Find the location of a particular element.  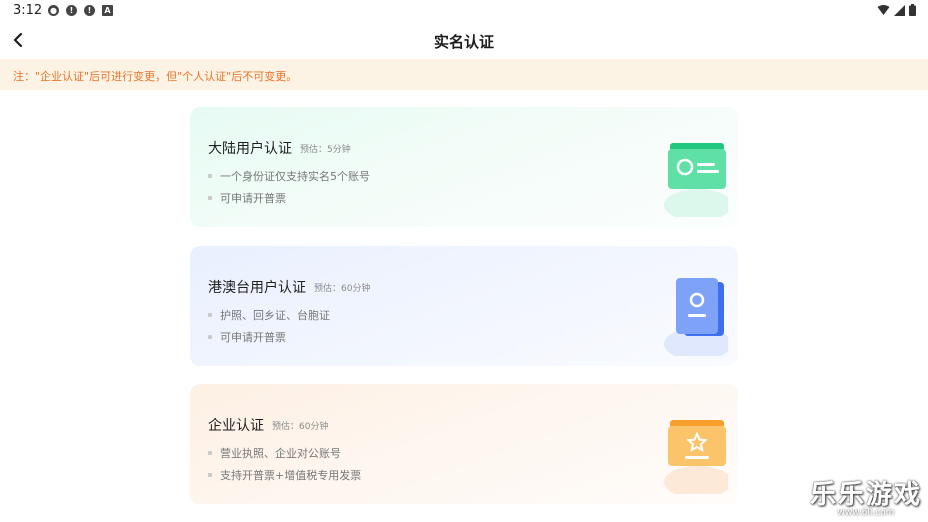

status-notification-icons: ● ! ! A is located at coordinates (80, 10).